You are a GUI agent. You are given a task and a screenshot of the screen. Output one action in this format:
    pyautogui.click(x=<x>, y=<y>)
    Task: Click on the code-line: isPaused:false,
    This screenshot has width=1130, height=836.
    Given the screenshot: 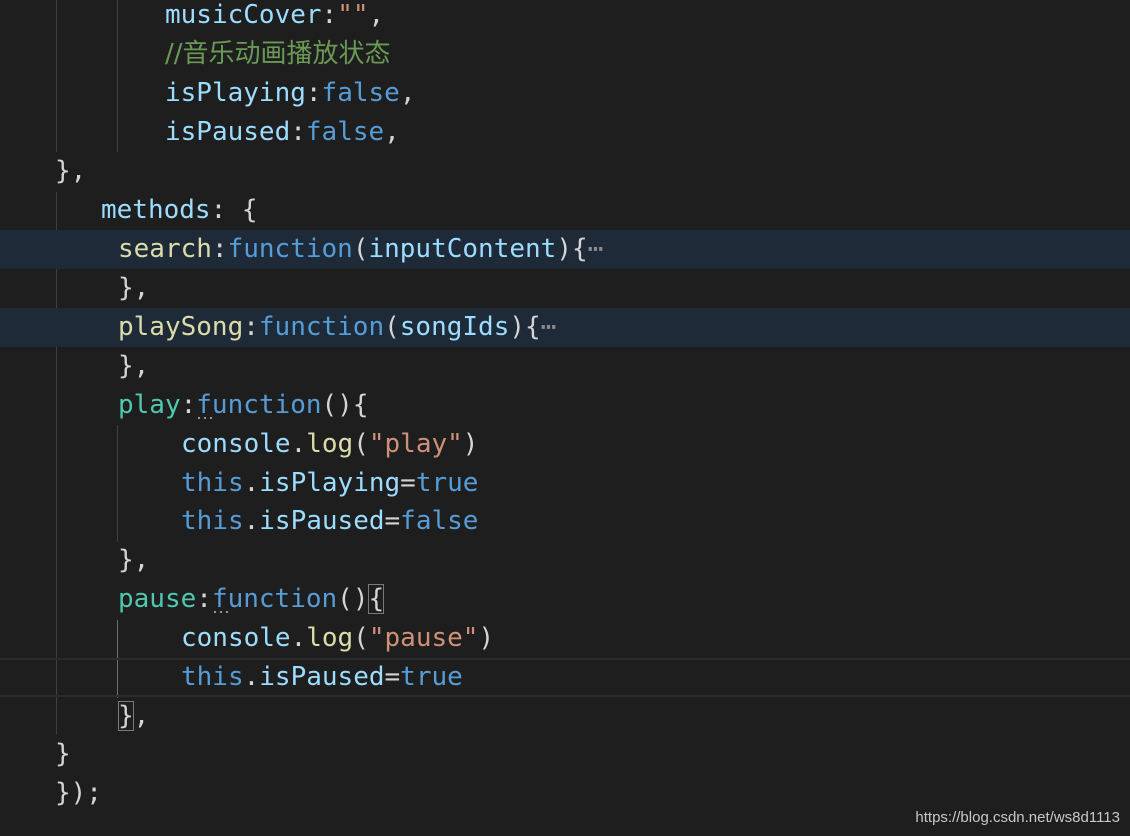 What is the action you would take?
    pyautogui.click(x=565, y=132)
    